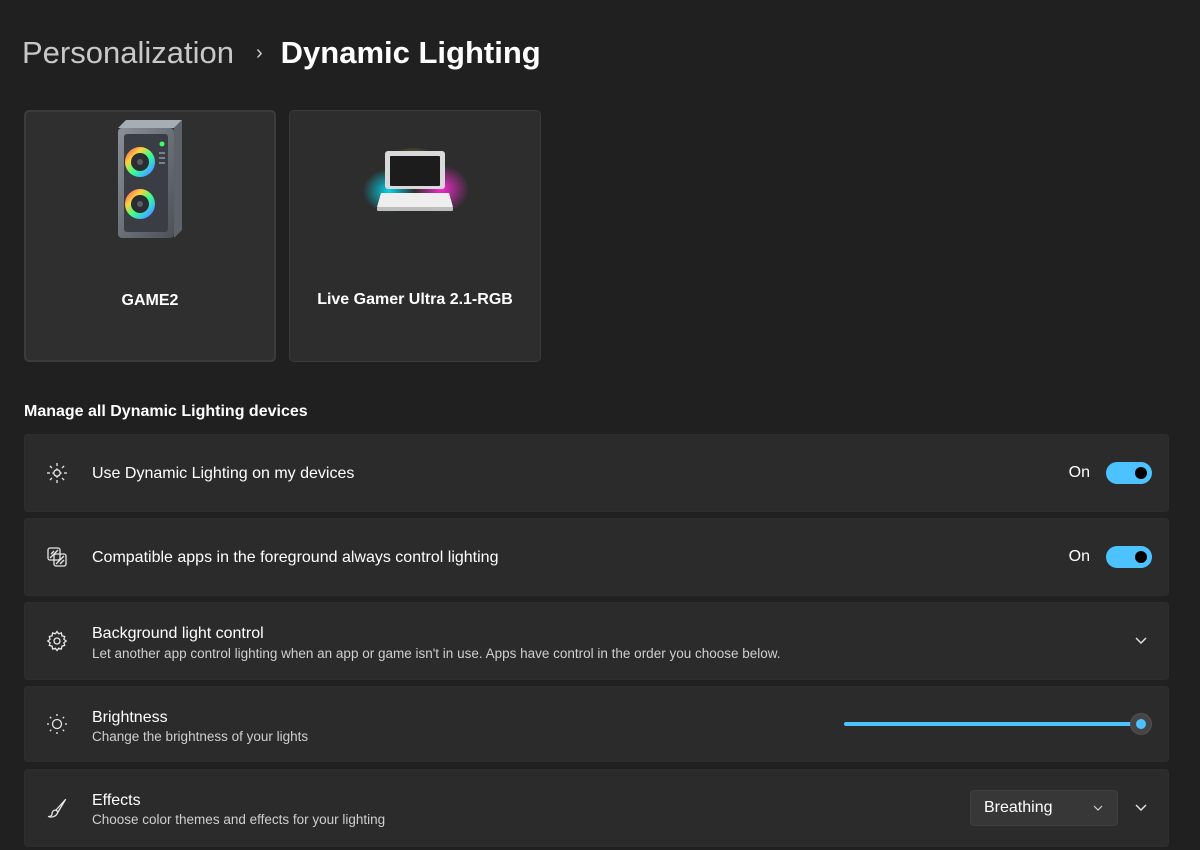 The height and width of the screenshot is (850, 1200). I want to click on setting-use-dynamic-lighting: Use Dynamic Lighting on my devices On, so click(596, 473).